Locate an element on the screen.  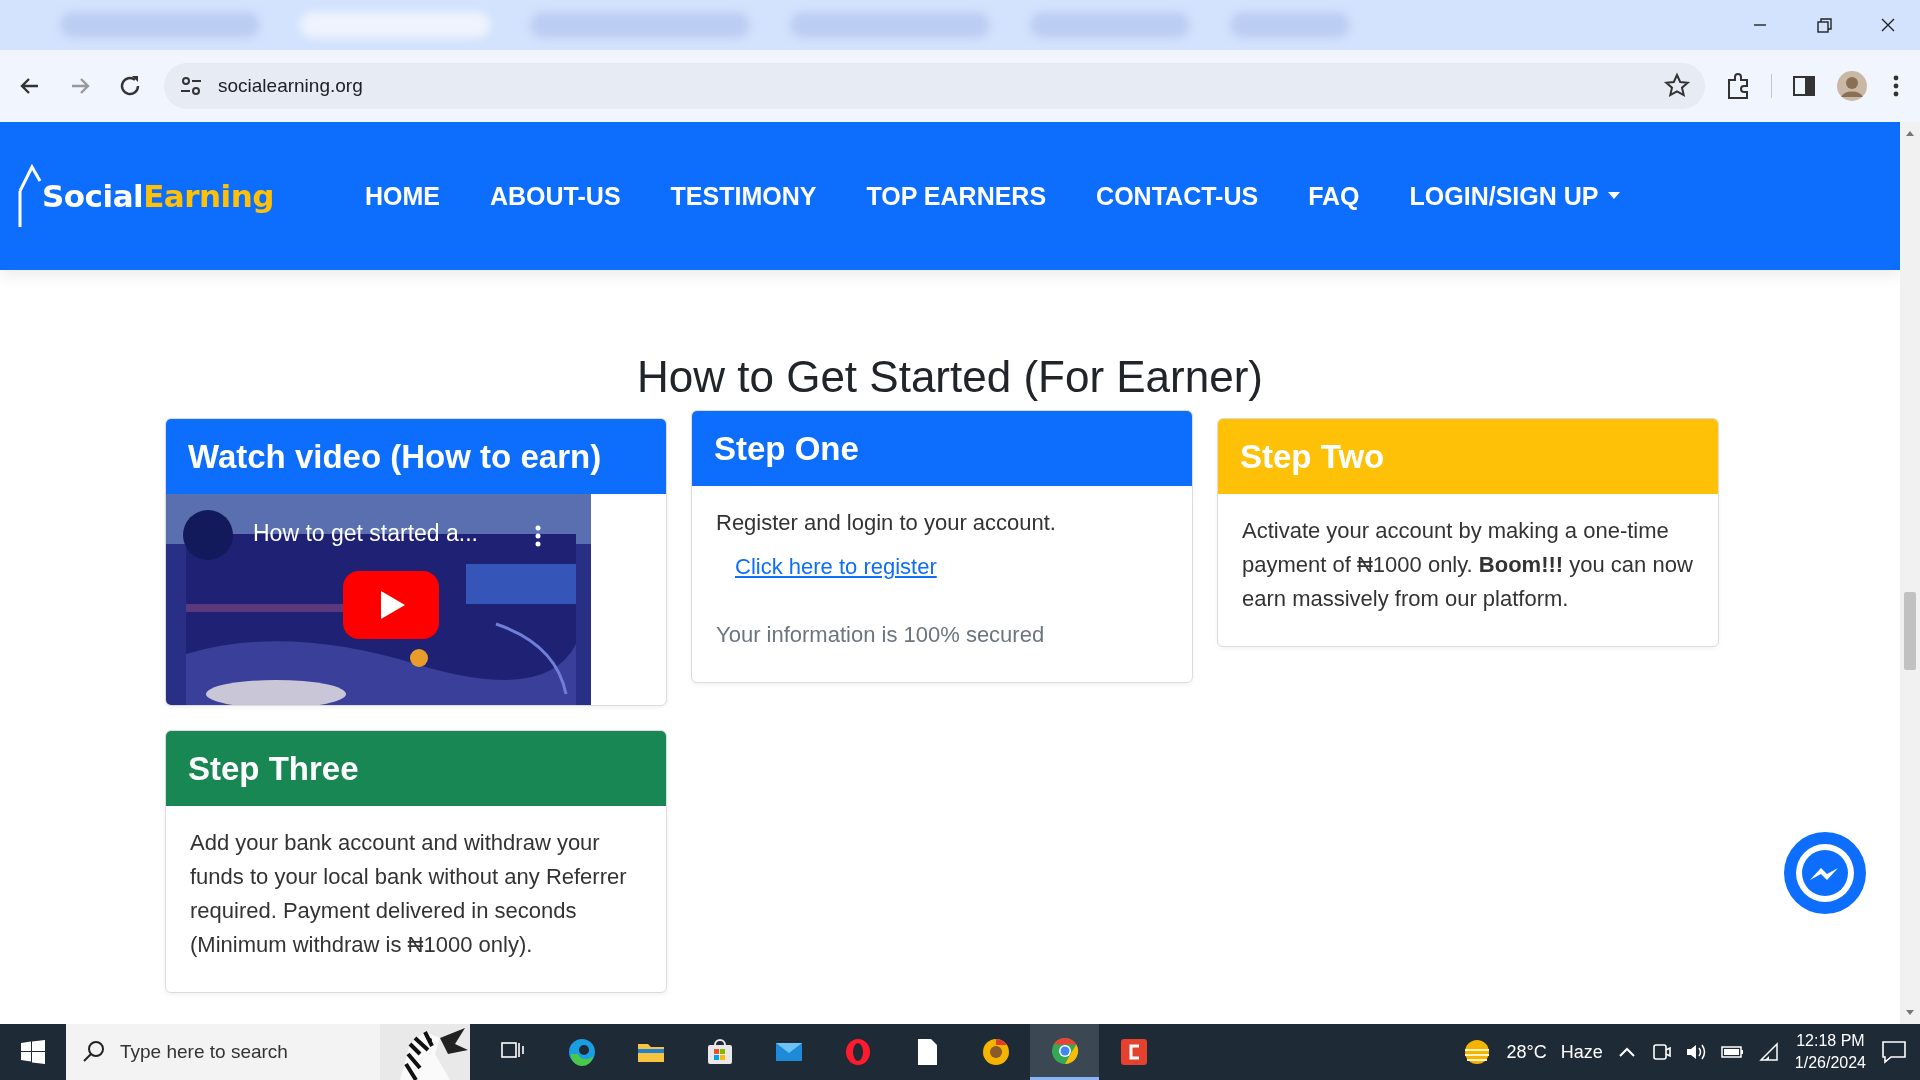
edge-icon is located at coordinates (581, 1052).